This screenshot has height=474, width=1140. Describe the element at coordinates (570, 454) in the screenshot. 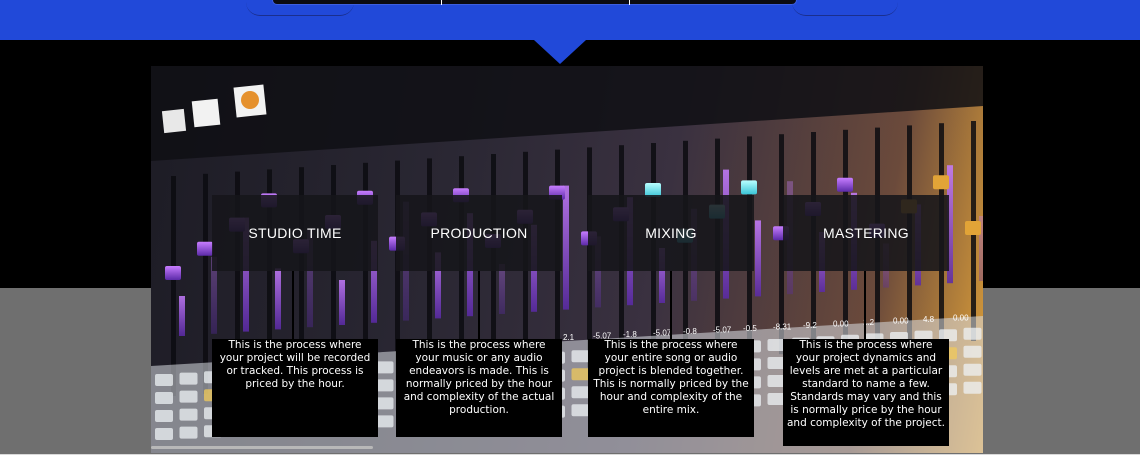

I see `footer-divider` at that location.